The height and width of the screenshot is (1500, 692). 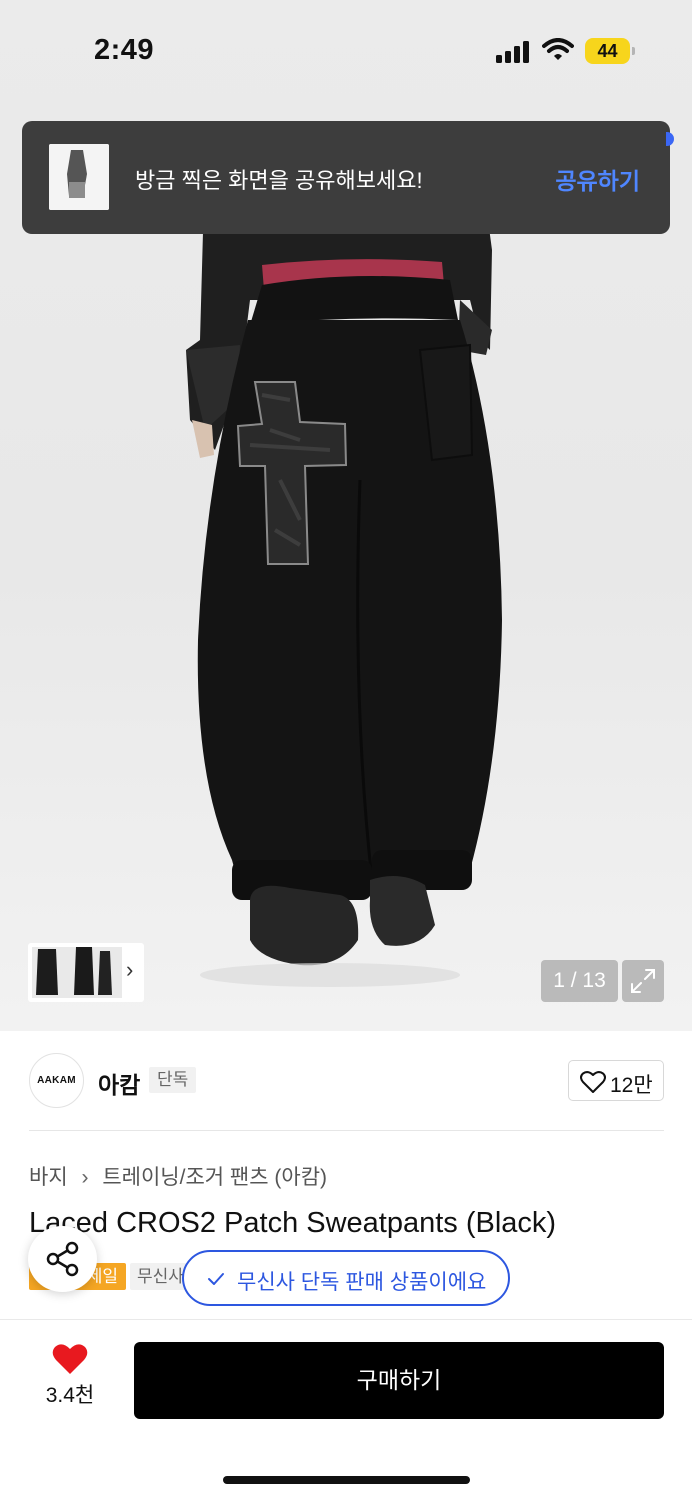 I want to click on heart-filled-icon, so click(x=70, y=1359).